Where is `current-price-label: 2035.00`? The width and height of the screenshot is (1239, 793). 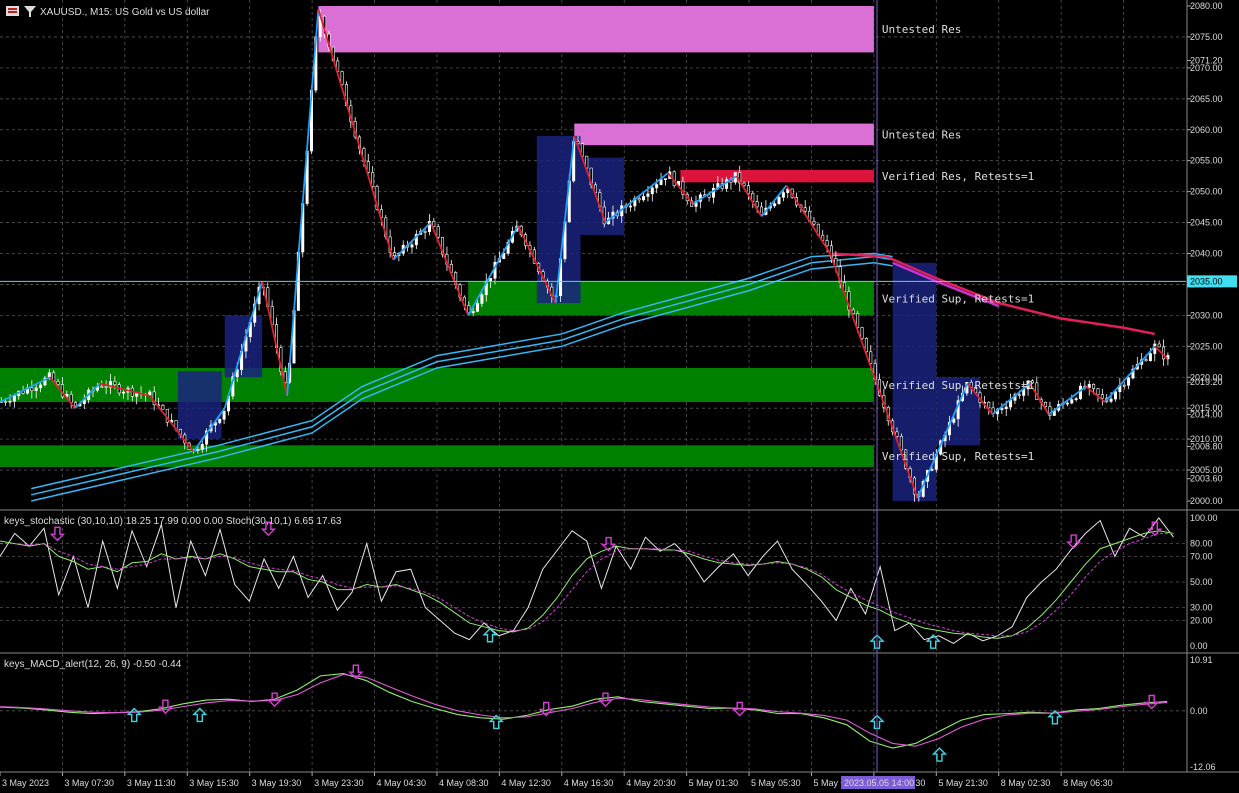 current-price-label: 2035.00 is located at coordinates (1206, 281).